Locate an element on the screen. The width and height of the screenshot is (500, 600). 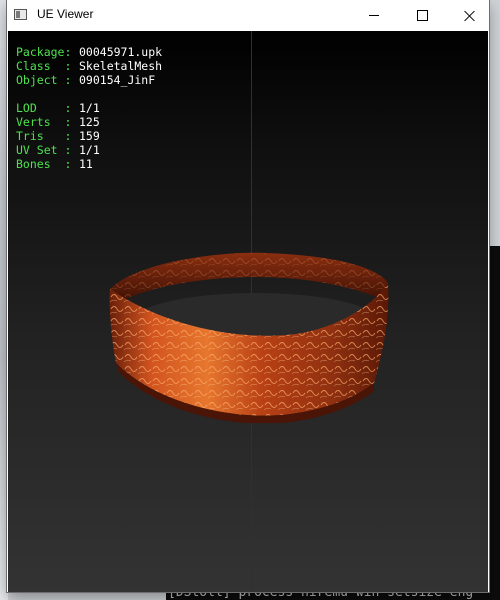
tris-value: 159 is located at coordinates (89, 136).